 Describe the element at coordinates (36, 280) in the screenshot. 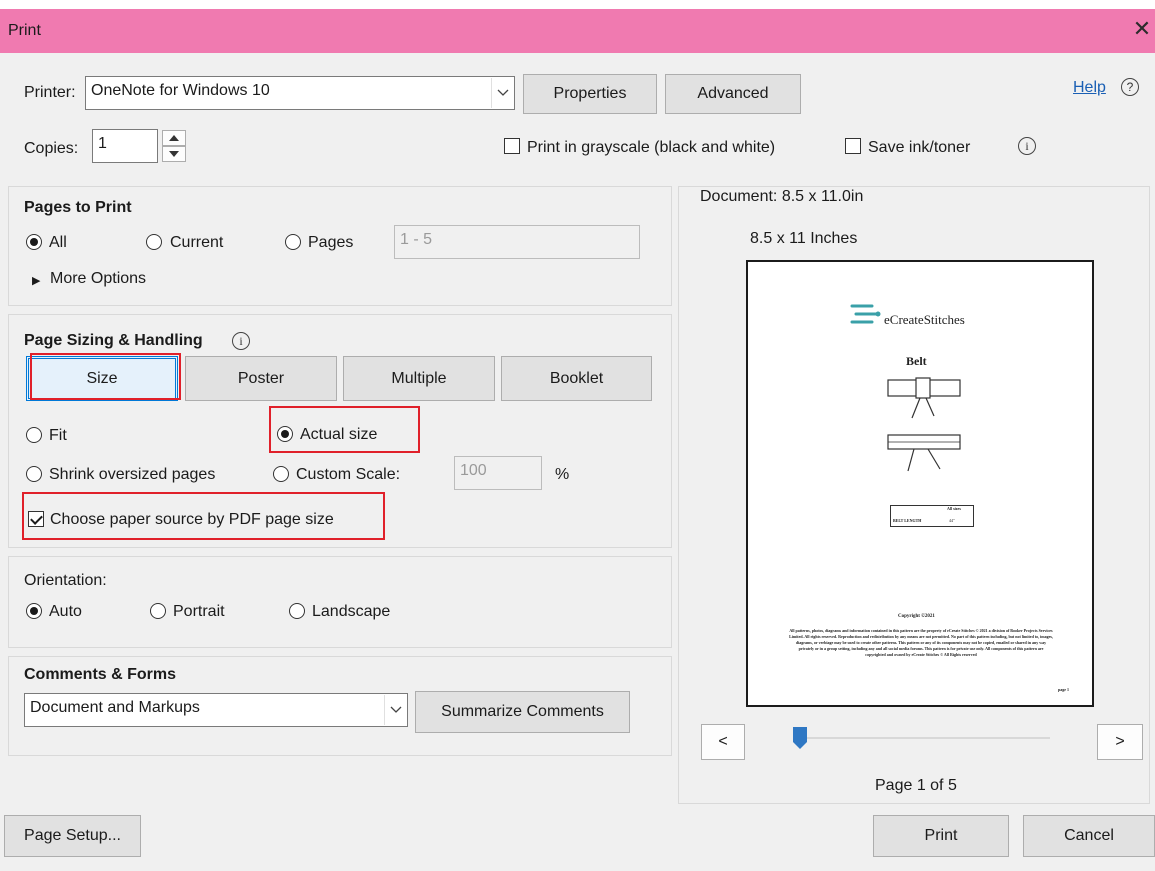

I see `expand-triangle-icon: ▶` at that location.